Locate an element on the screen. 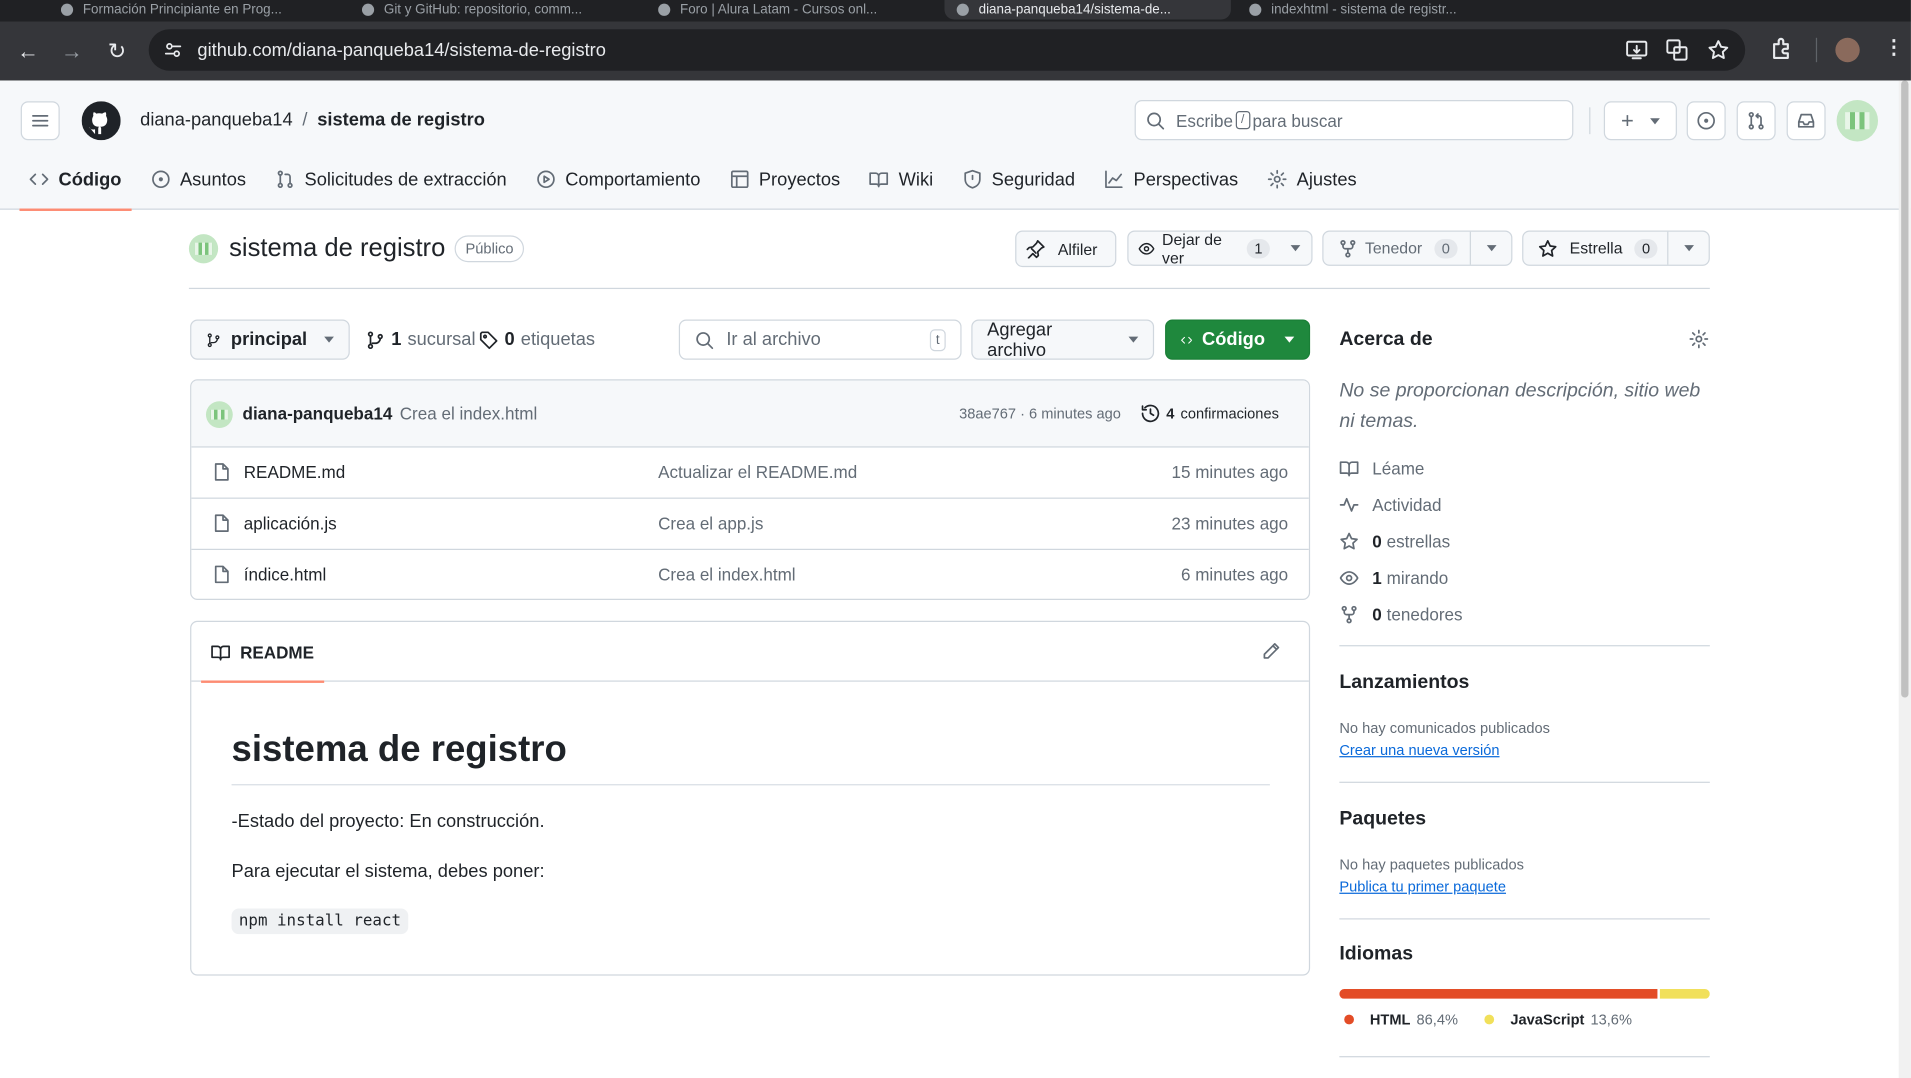 This screenshot has width=1911, height=1078. code-button: Código is located at coordinates (1238, 339).